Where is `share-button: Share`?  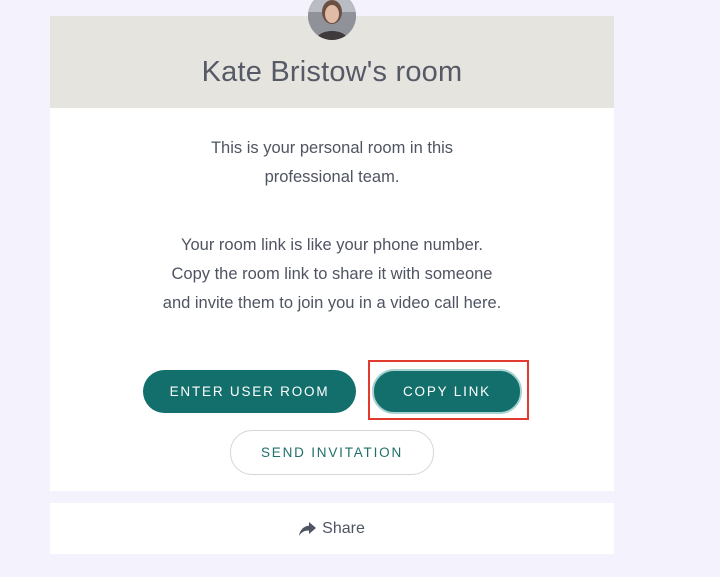 share-button: Share is located at coordinates (332, 529).